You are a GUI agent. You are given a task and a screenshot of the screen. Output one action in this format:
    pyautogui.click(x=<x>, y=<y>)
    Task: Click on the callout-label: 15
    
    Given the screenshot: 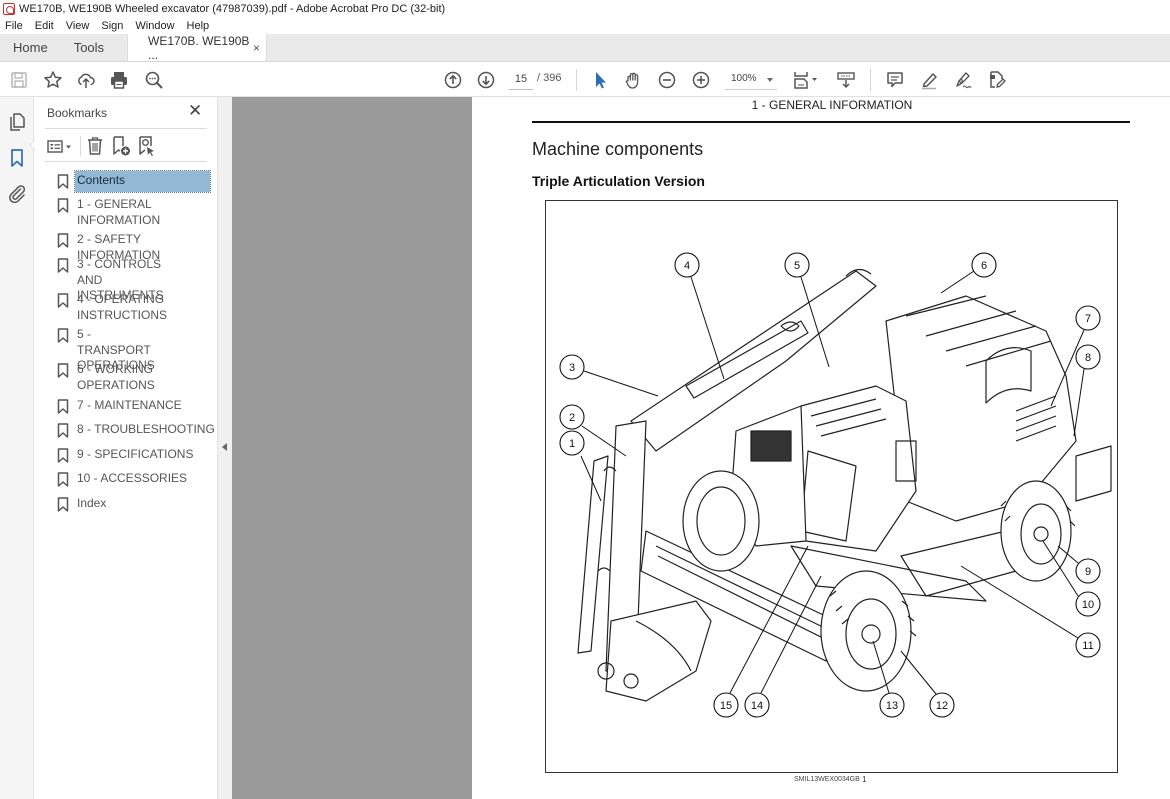 What is the action you would take?
    pyautogui.click(x=726, y=706)
    